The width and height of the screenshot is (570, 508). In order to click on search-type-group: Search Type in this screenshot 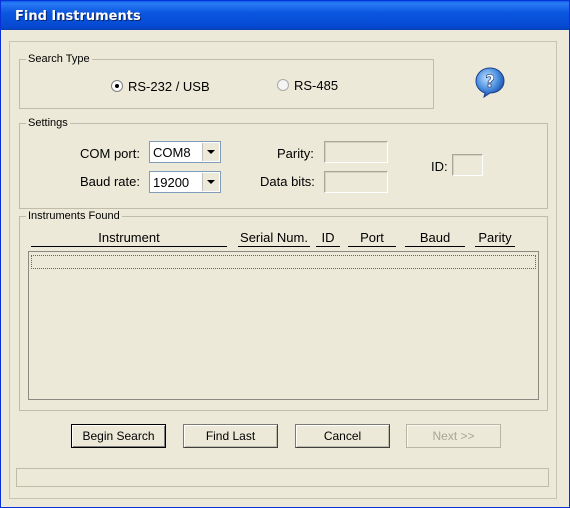, I will do `click(226, 81)`.